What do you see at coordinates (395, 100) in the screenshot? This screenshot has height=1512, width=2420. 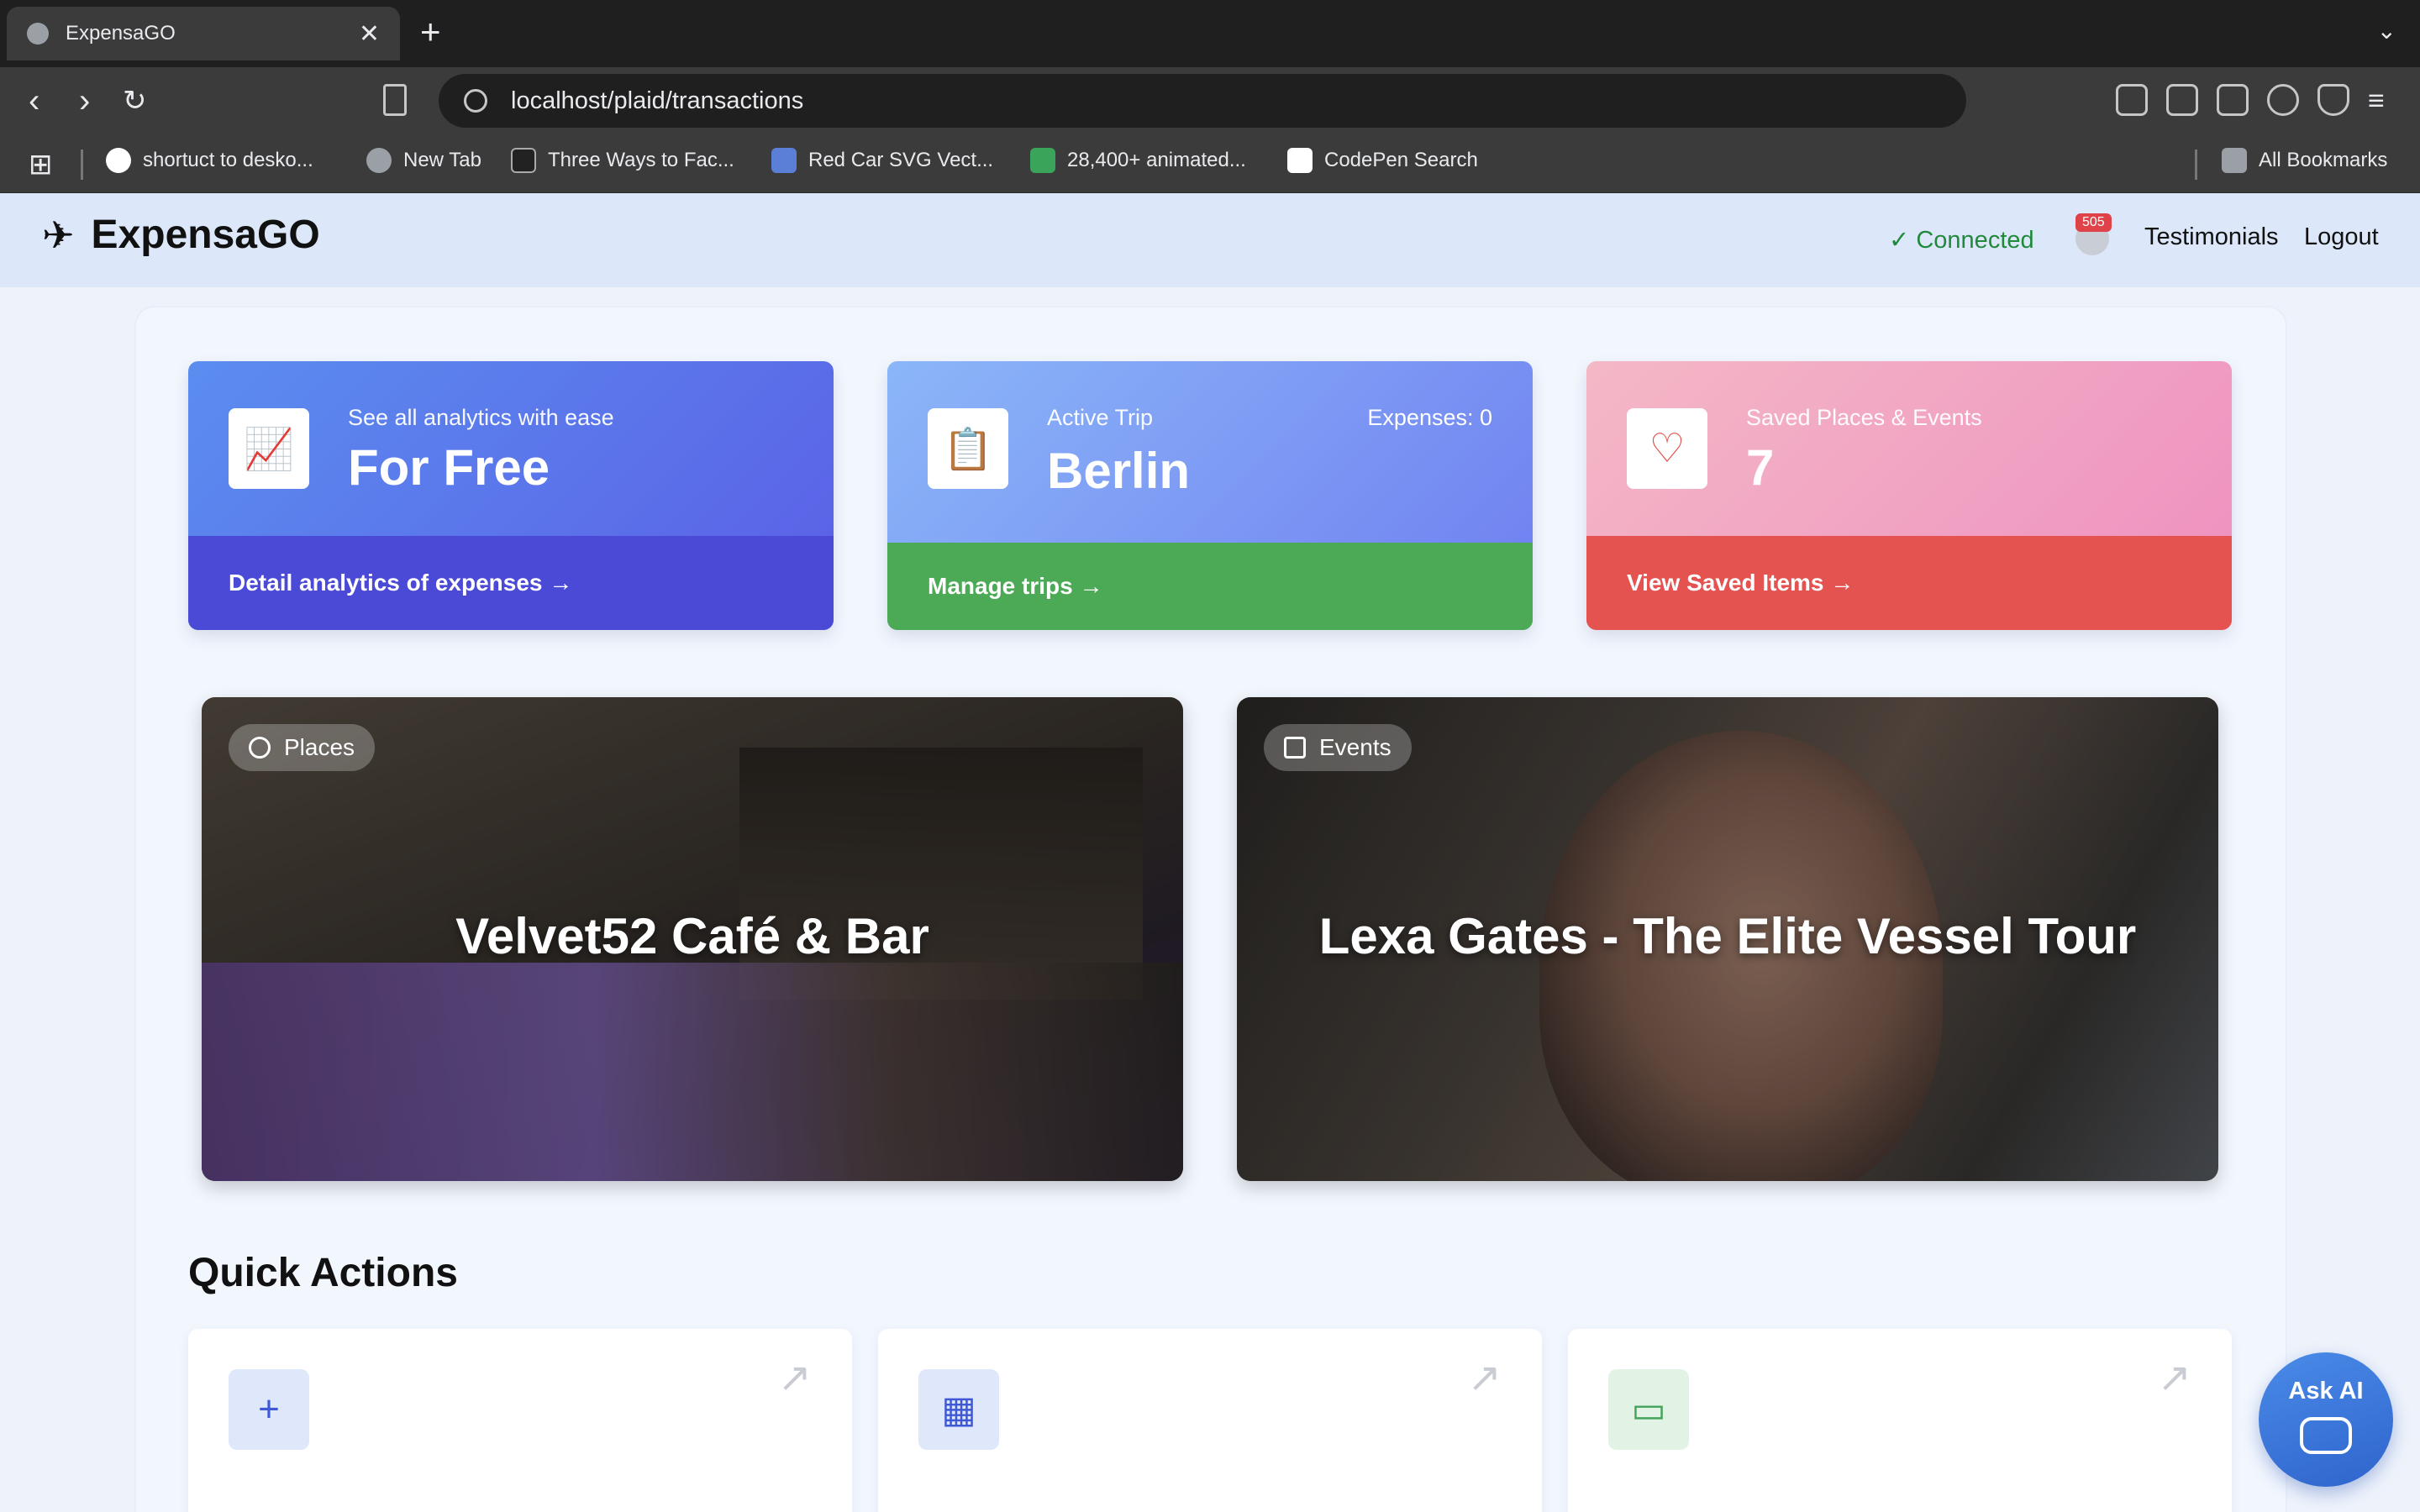 I see `bookmark-icon` at bounding box center [395, 100].